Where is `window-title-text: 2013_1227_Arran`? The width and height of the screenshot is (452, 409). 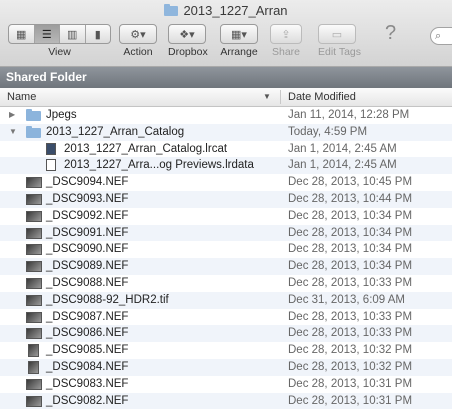 window-title-text: 2013_1227_Arran is located at coordinates (235, 10).